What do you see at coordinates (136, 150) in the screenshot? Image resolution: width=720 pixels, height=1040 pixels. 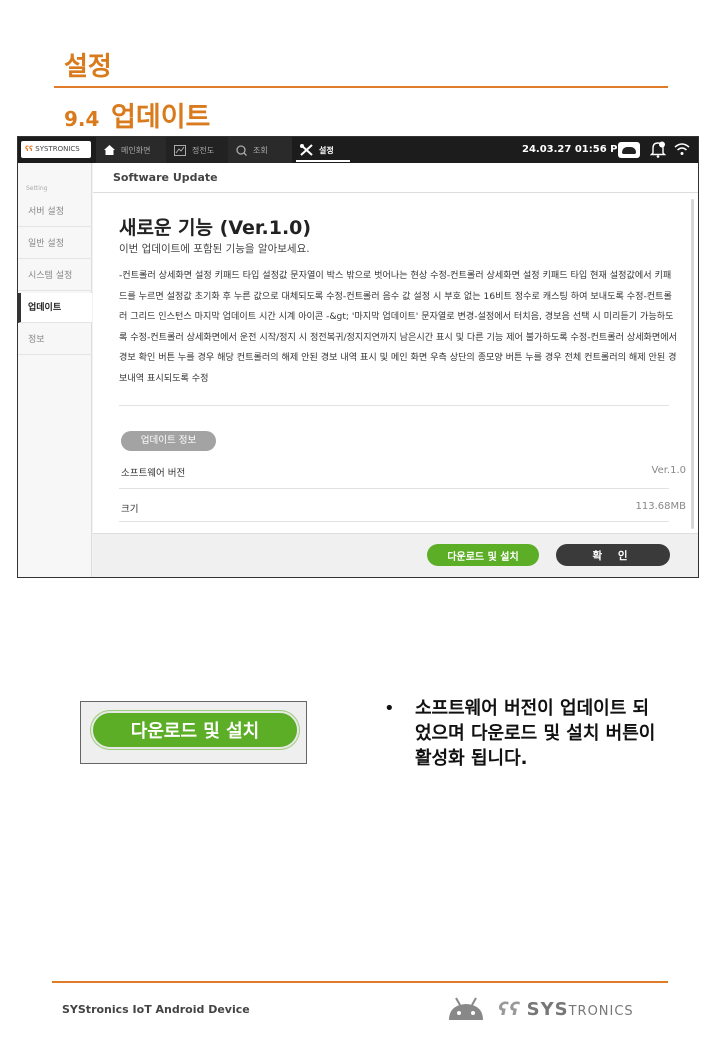 I see `tab-main-label: 메인화면` at bounding box center [136, 150].